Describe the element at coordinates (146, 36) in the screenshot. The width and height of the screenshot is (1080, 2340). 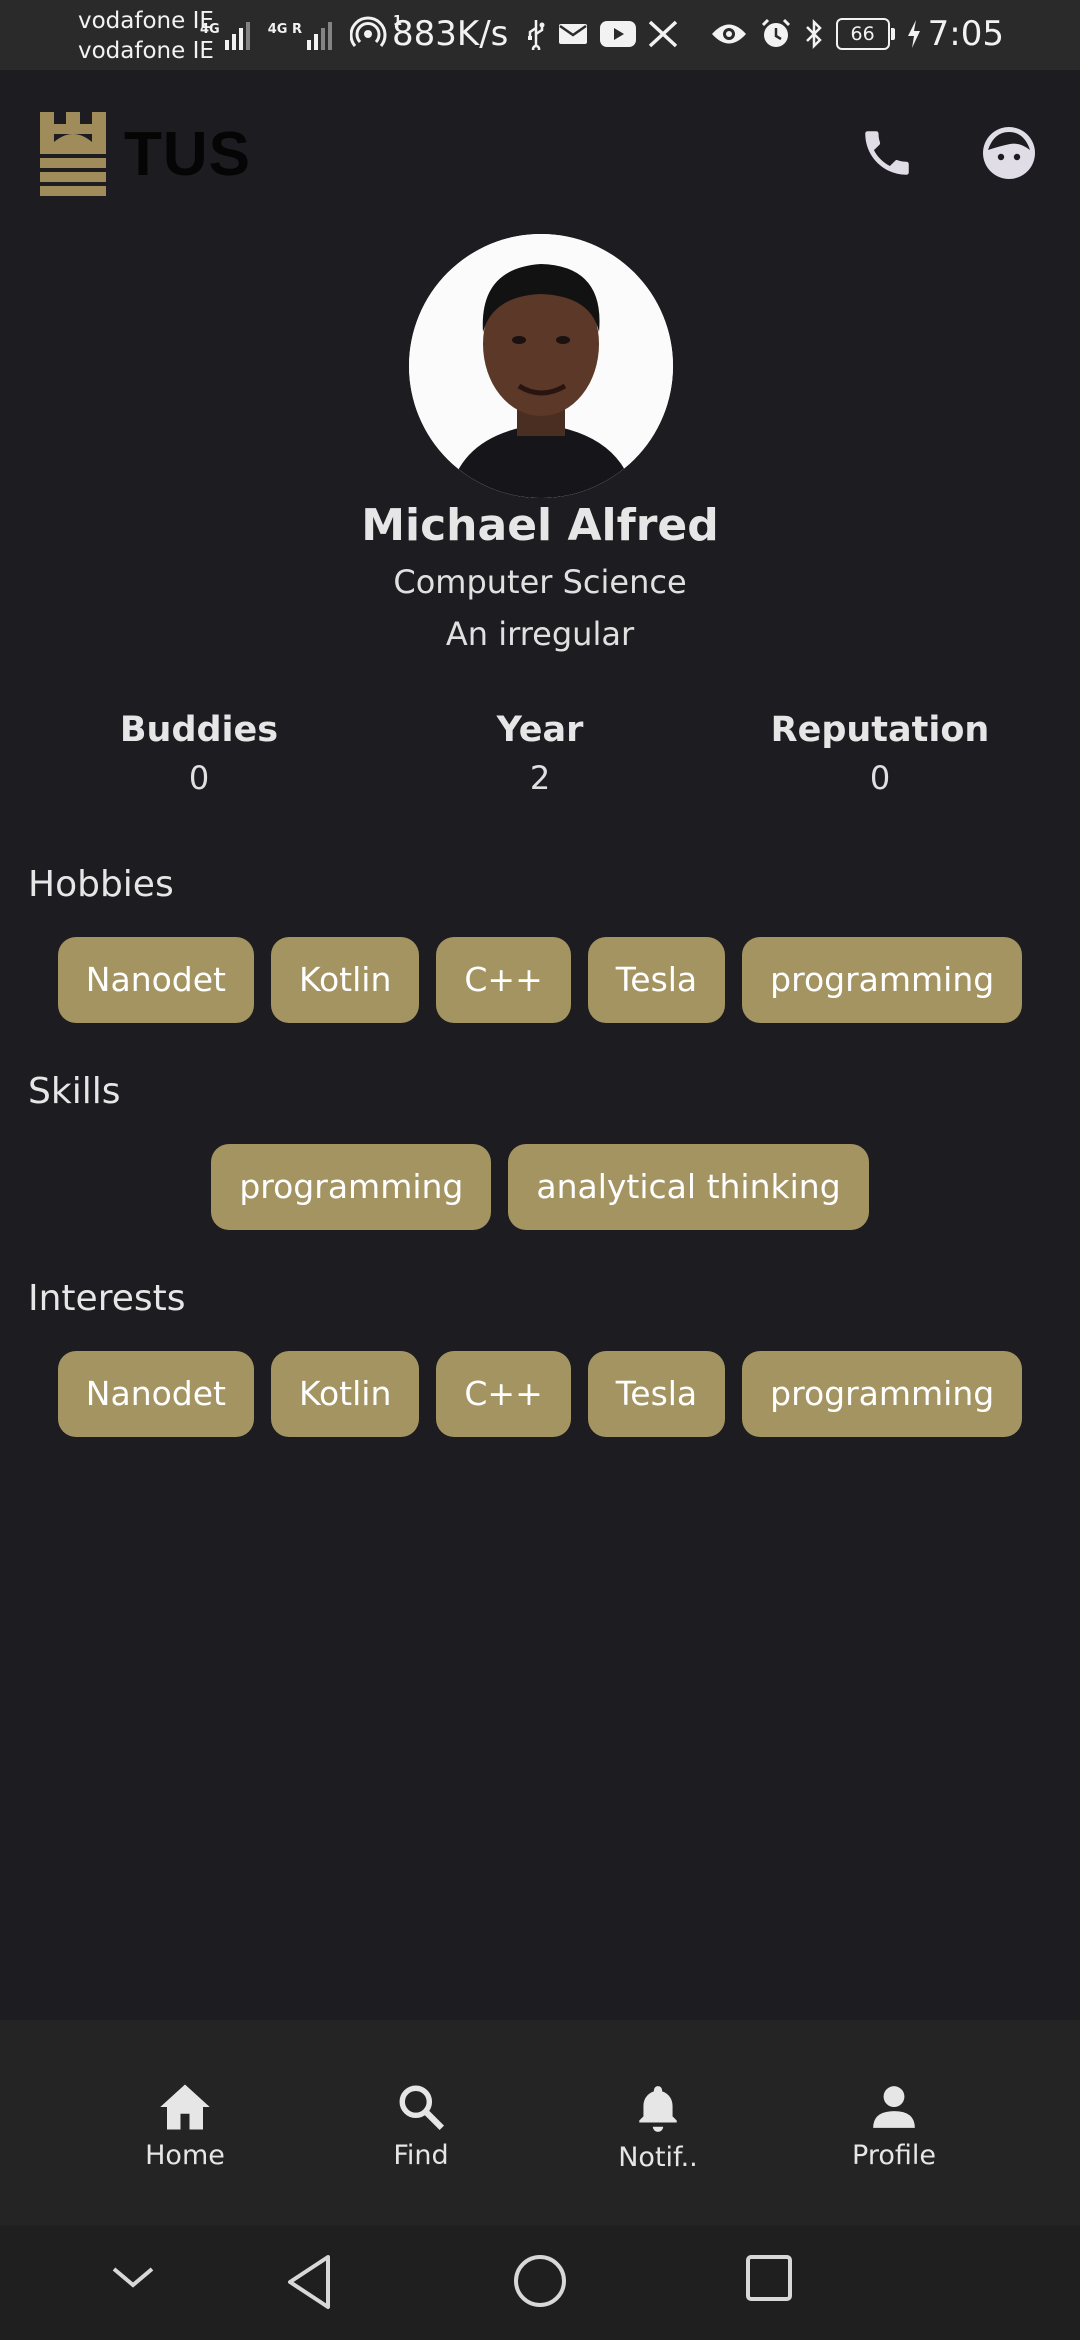
I see `carrier-names: vodafone IE vodafone IE` at that location.